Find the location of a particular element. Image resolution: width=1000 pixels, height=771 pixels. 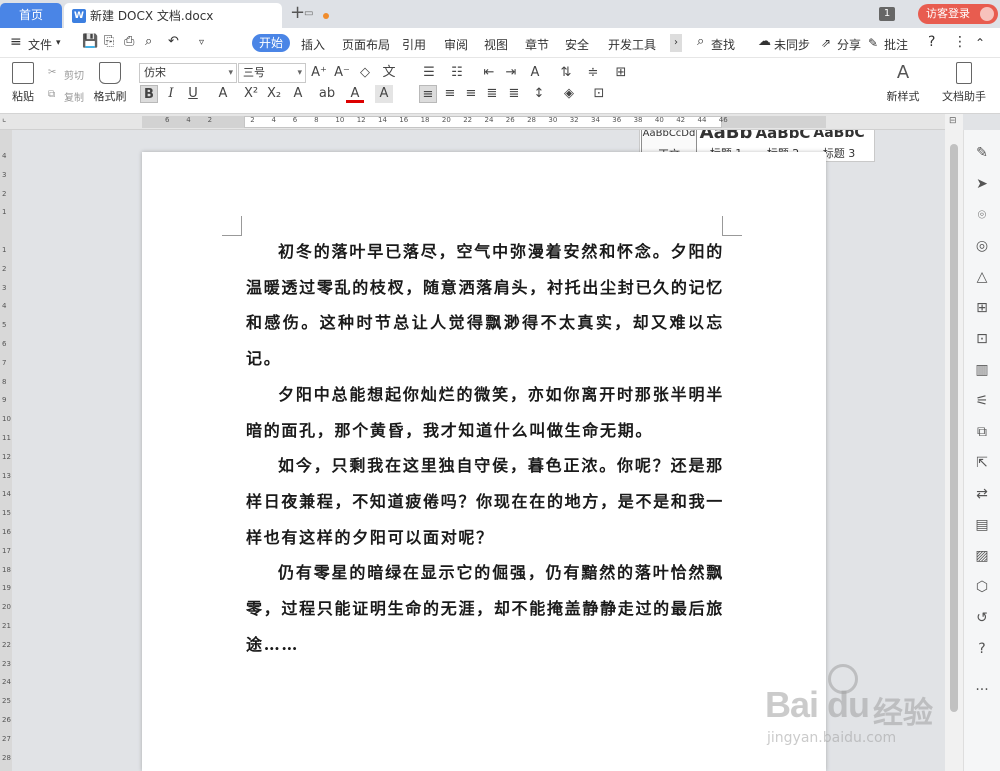

tab-security: 安全 is located at coordinates (577, 44).